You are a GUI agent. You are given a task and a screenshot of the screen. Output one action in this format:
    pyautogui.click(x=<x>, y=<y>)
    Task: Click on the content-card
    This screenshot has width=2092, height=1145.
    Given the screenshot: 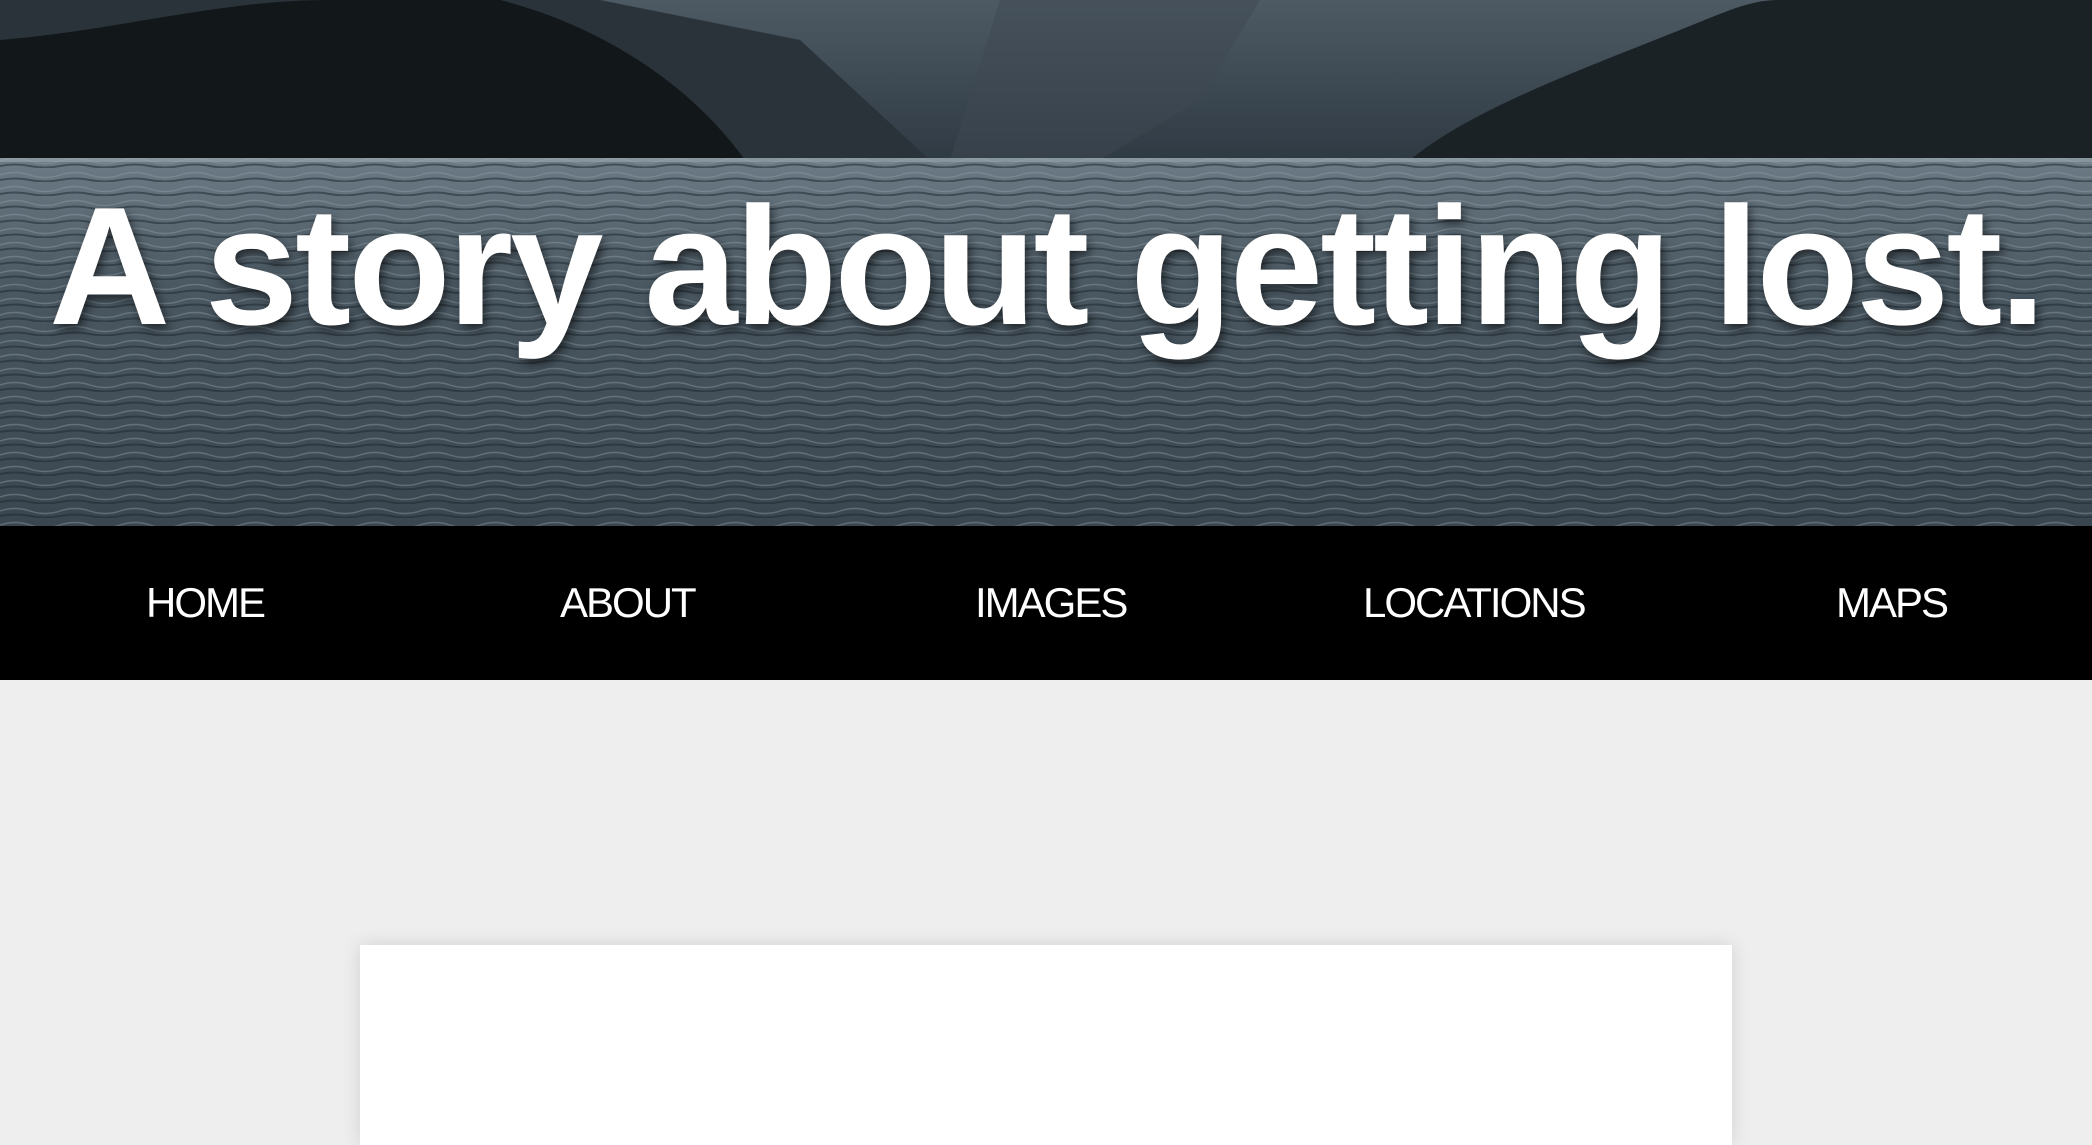 What is the action you would take?
    pyautogui.click(x=1046, y=1045)
    